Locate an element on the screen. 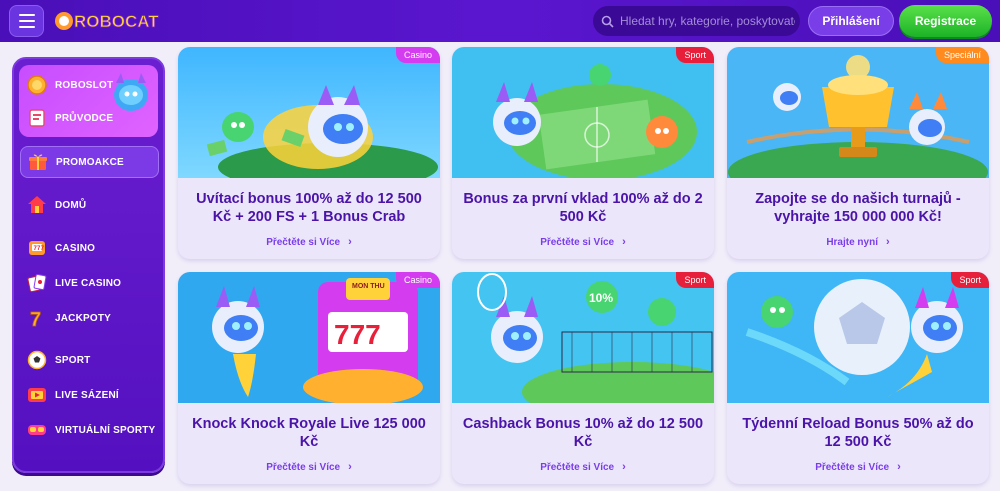 The width and height of the screenshot is (1000, 491). logo-text: ROBOCAT is located at coordinates (116, 21).